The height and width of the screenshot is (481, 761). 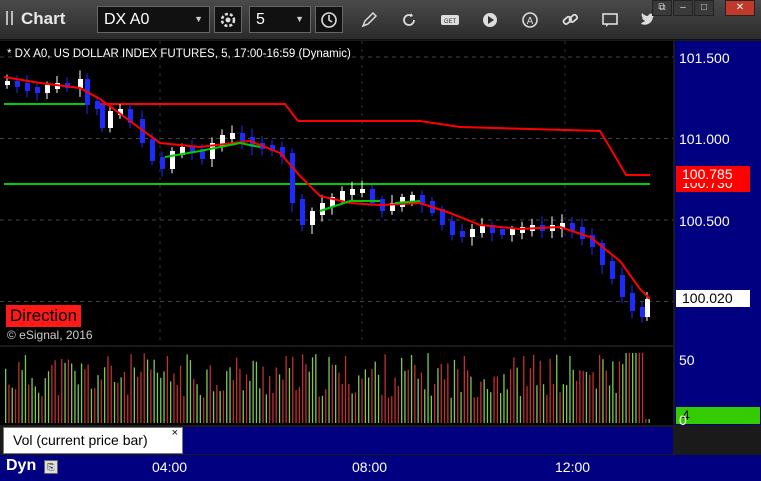 What do you see at coordinates (409, 19) in the screenshot?
I see `refresh-icon` at bounding box center [409, 19].